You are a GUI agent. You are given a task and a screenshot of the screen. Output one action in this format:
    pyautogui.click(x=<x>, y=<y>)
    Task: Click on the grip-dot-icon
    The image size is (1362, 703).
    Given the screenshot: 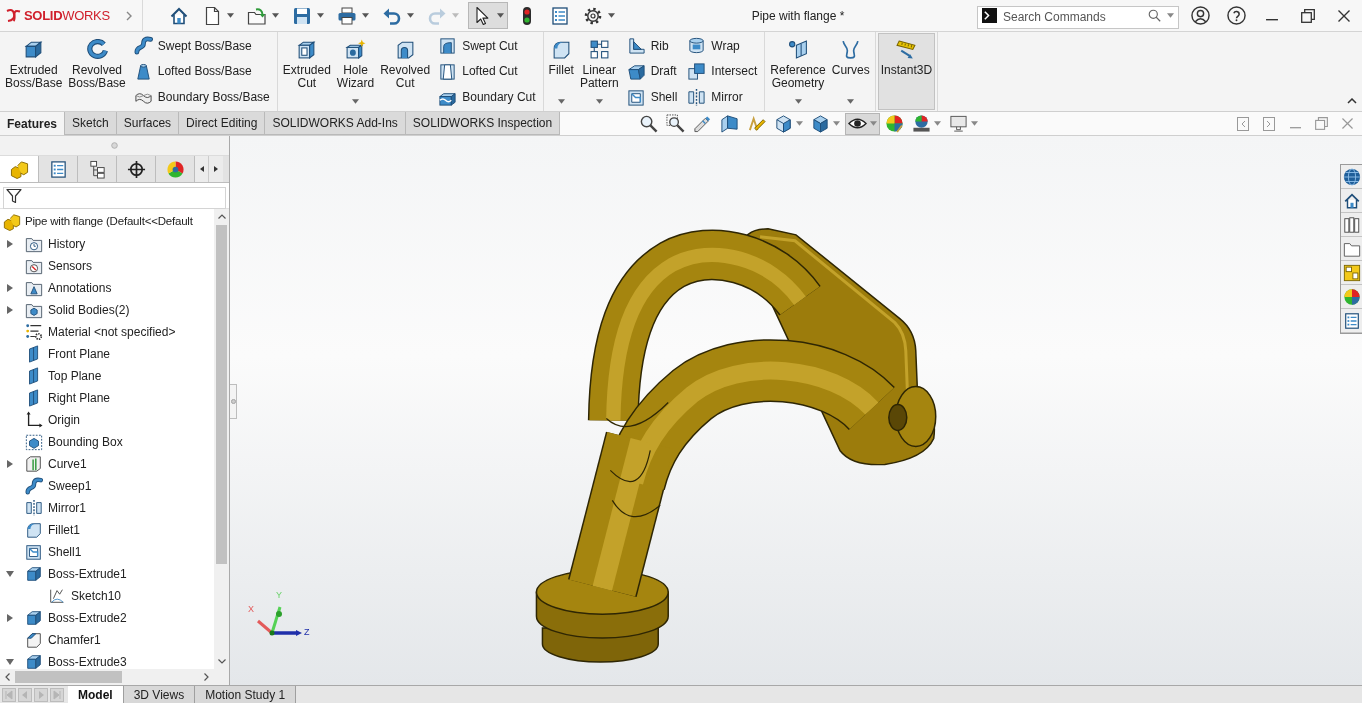 What is the action you would take?
    pyautogui.click(x=114, y=145)
    